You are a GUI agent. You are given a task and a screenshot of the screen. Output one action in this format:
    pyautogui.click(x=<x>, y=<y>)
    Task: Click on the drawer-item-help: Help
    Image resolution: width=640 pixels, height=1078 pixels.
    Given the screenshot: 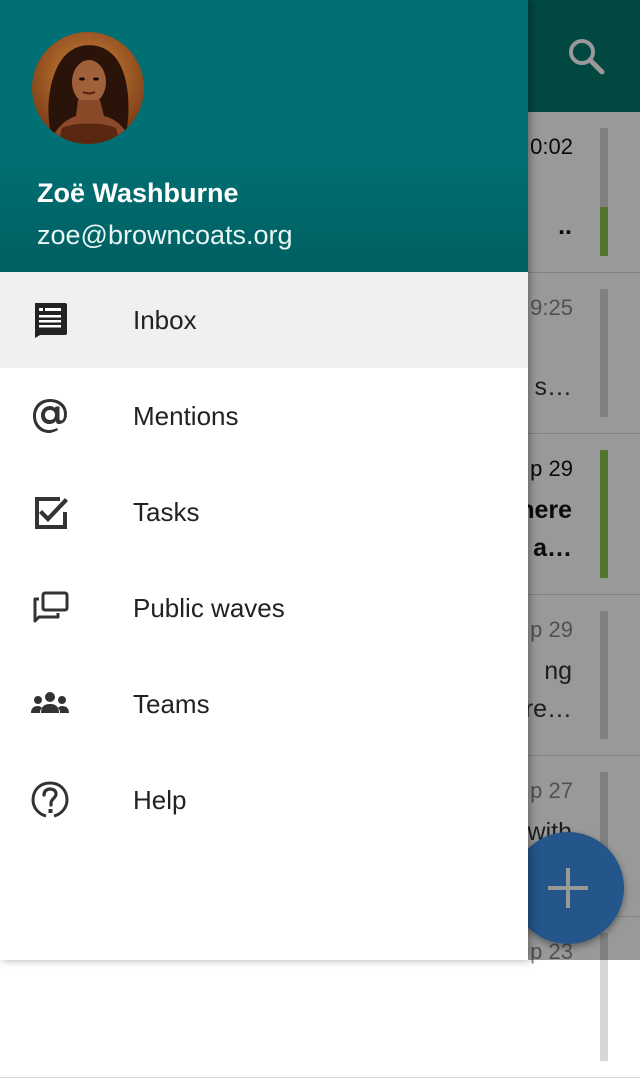 What is the action you would take?
    pyautogui.click(x=264, y=800)
    